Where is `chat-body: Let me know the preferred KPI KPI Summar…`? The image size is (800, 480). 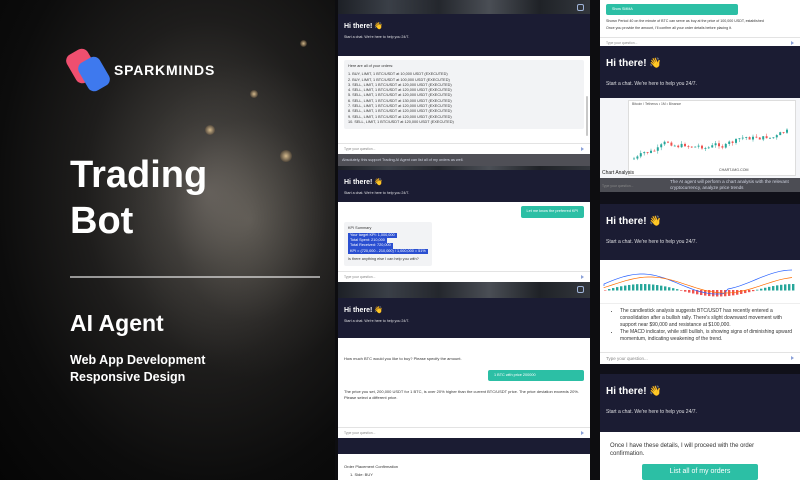 chat-body: Let me know the preferred KPI KPI Summar… is located at coordinates (464, 242).